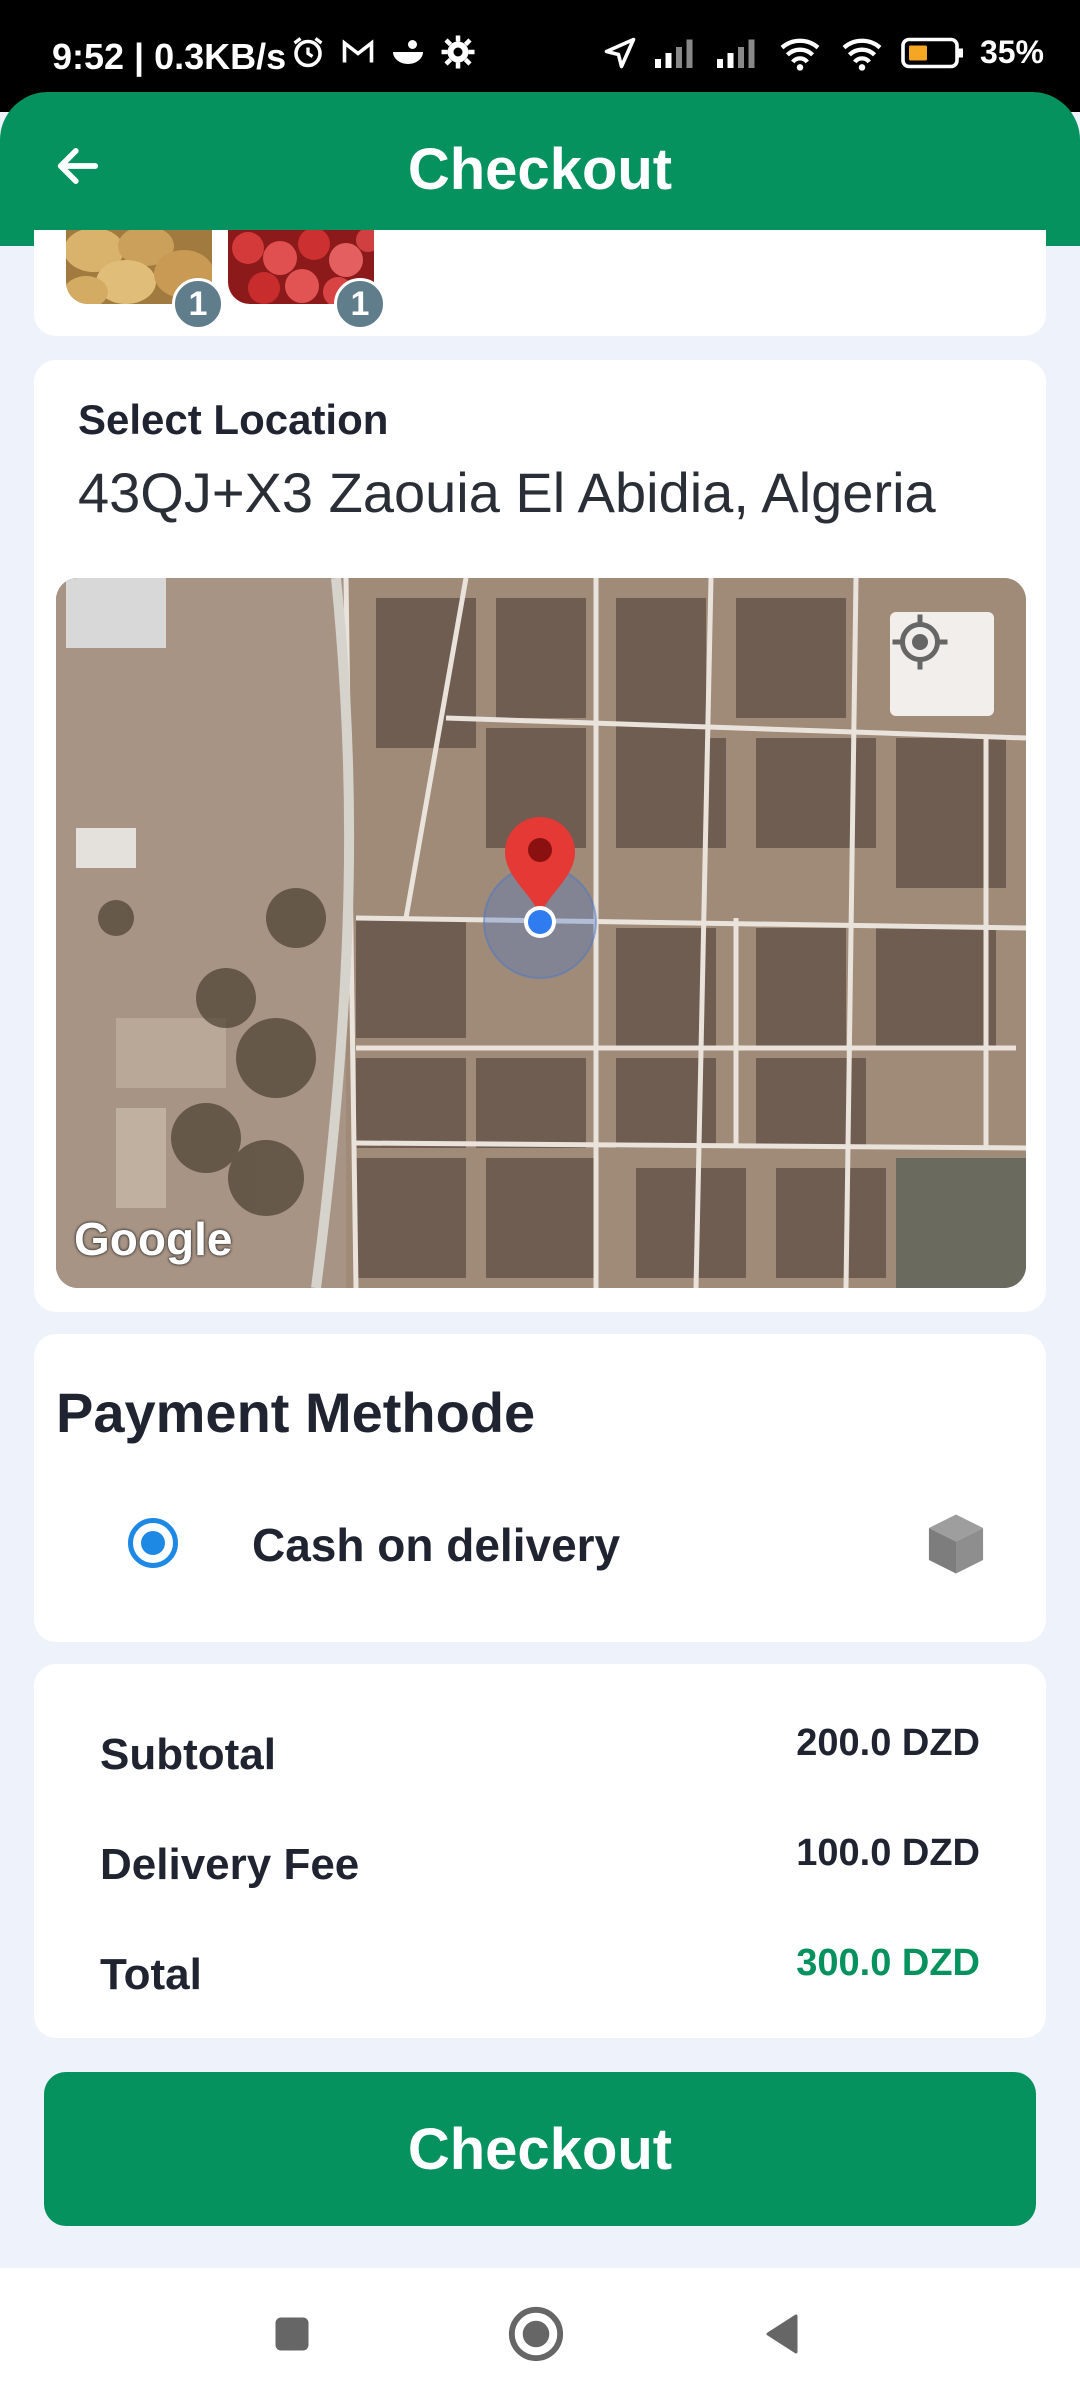  What do you see at coordinates (540, 2149) in the screenshot?
I see `checkout-button: Checkout` at bounding box center [540, 2149].